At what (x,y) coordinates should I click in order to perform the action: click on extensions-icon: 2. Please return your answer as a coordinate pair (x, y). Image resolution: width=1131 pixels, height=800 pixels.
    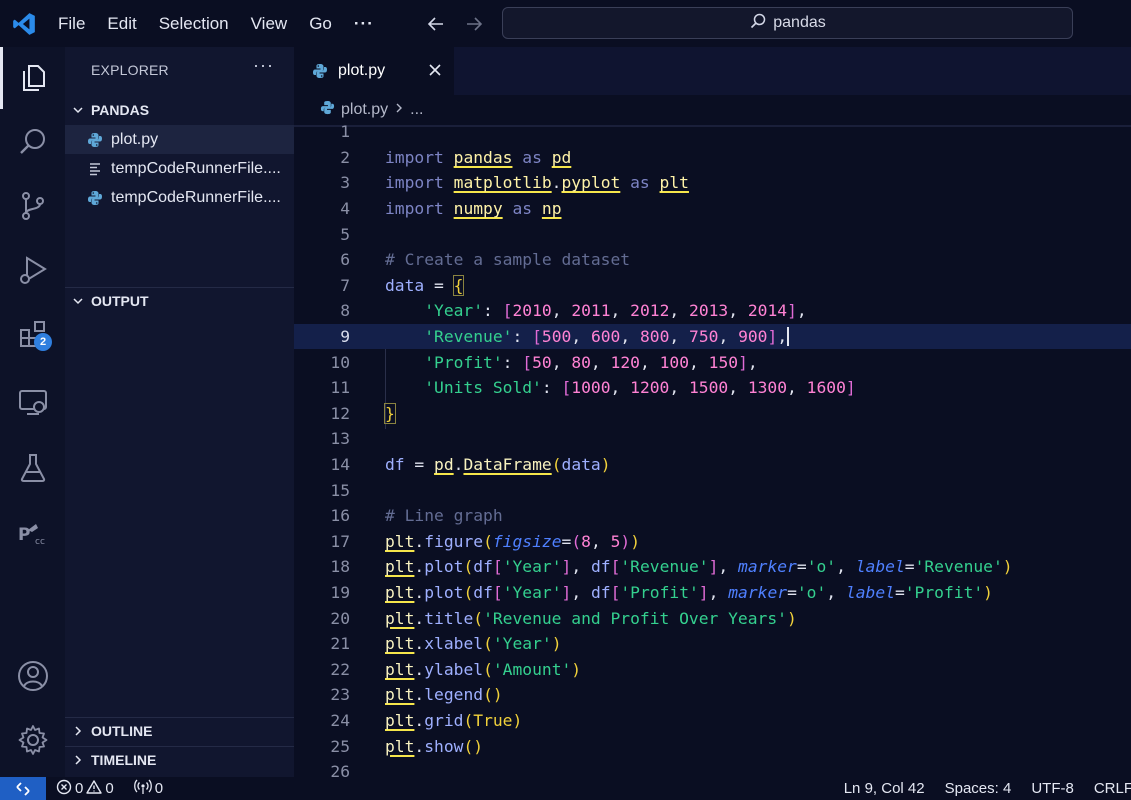
    Looking at the image, I should click on (32, 334).